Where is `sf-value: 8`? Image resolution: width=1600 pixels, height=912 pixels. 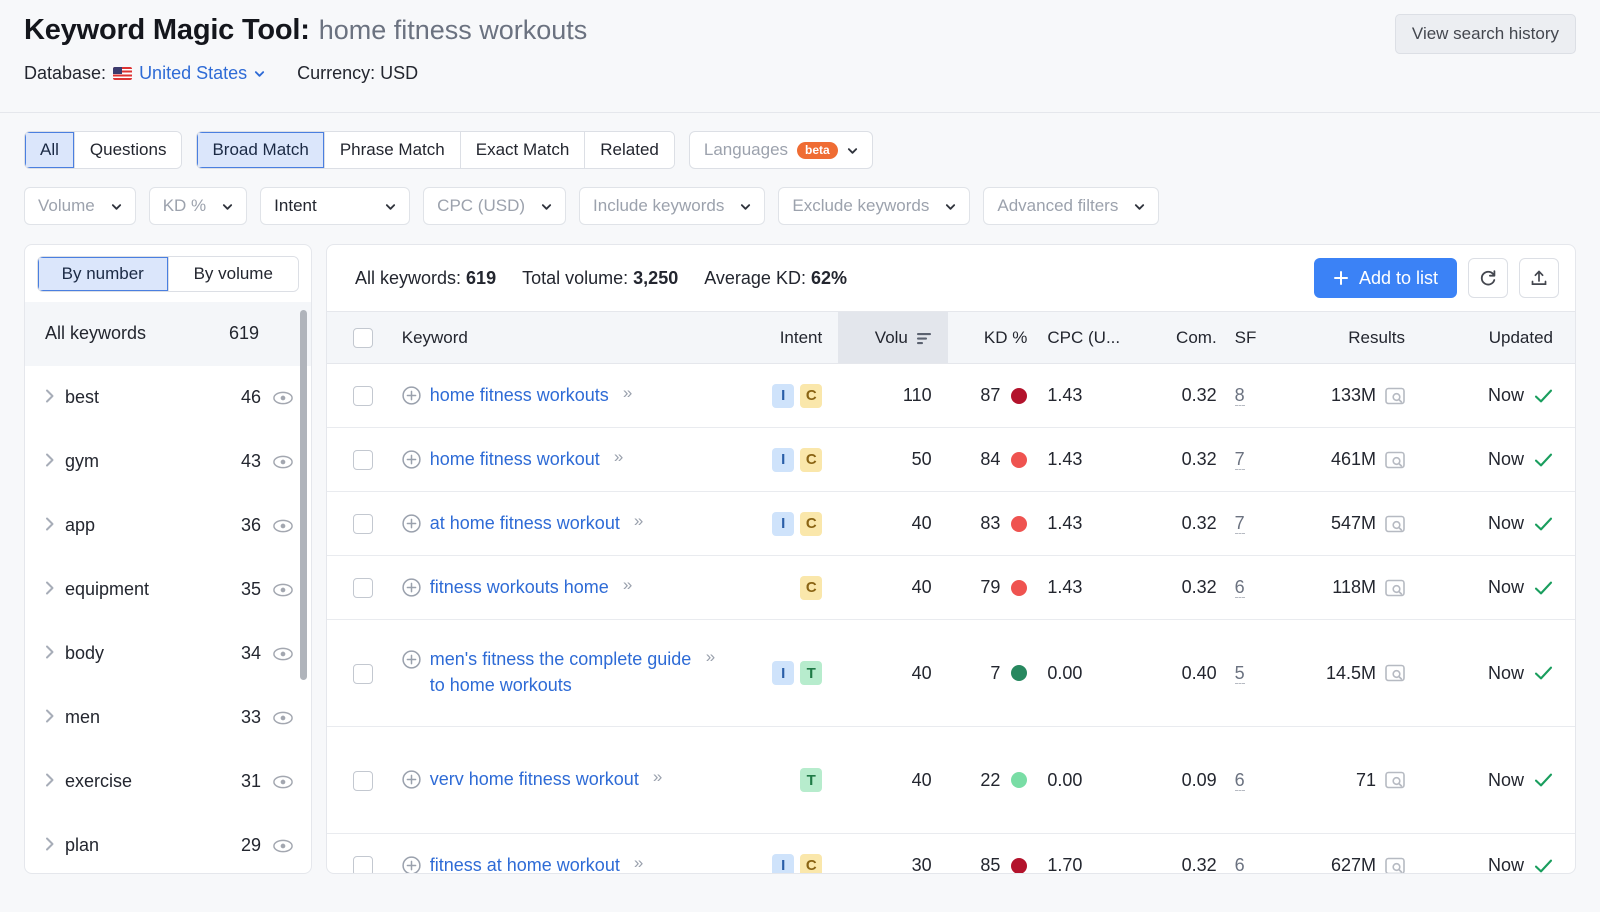 sf-value: 8 is located at coordinates (1239, 395).